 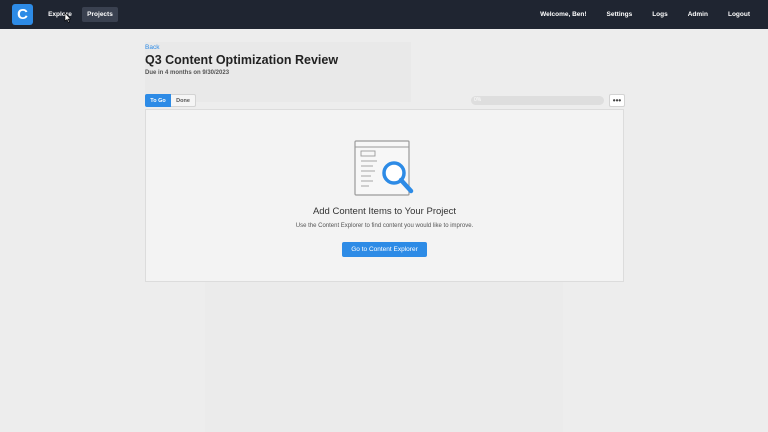 I want to click on tab-done: Done, so click(x=183, y=100).